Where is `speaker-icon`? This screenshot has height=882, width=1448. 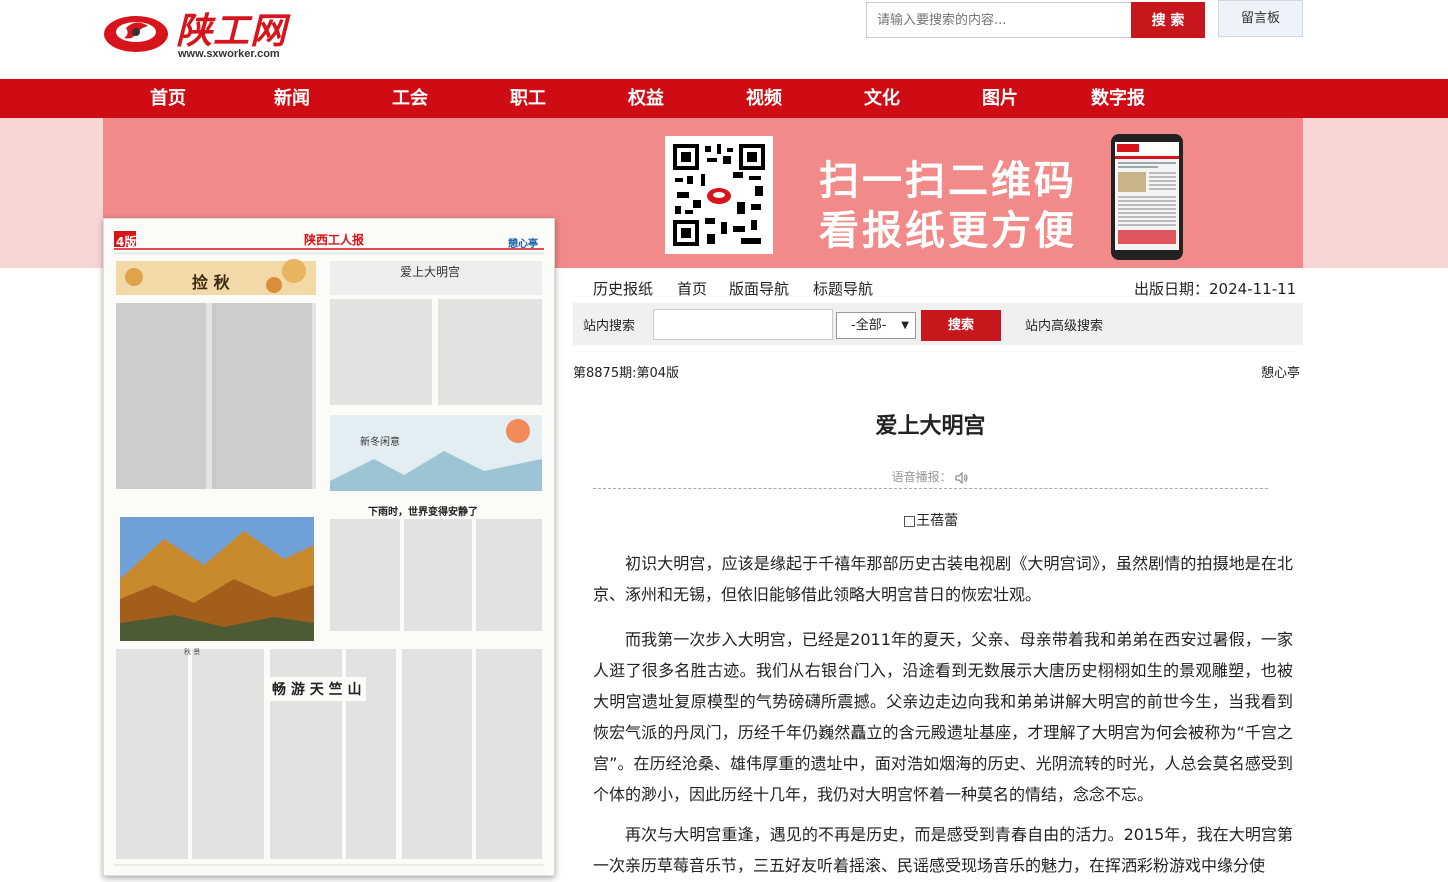 speaker-icon is located at coordinates (962, 477).